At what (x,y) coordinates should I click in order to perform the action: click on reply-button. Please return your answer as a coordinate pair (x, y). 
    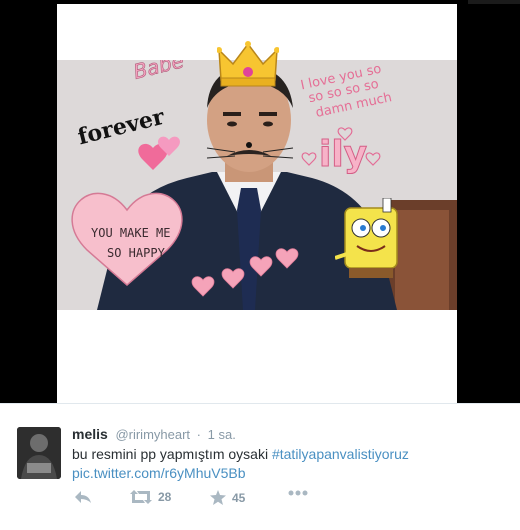
    Looking at the image, I should click on (83, 497).